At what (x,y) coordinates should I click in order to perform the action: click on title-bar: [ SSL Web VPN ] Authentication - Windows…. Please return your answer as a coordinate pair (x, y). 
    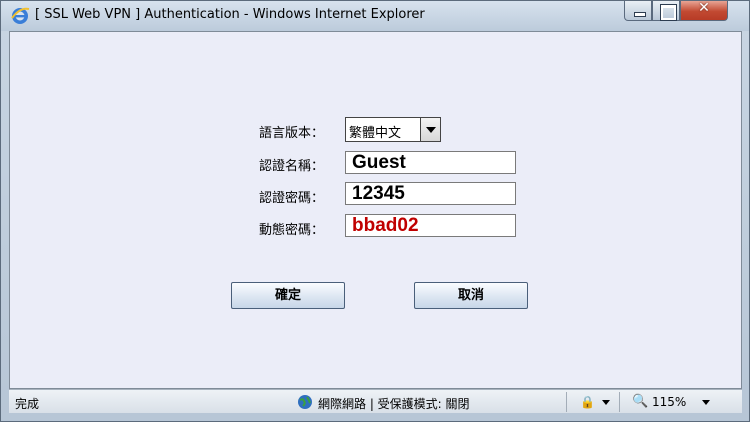
    Looking at the image, I should click on (375, 15).